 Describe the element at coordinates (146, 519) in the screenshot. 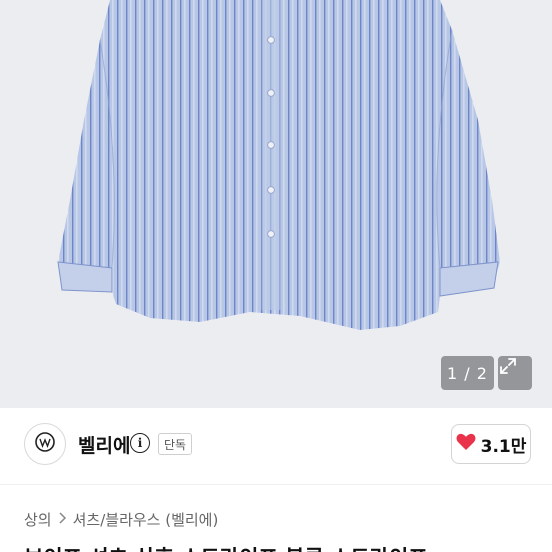

I see `breadcrumb-item-subcategory: 셔츠/블라우스 (벨리에)` at that location.